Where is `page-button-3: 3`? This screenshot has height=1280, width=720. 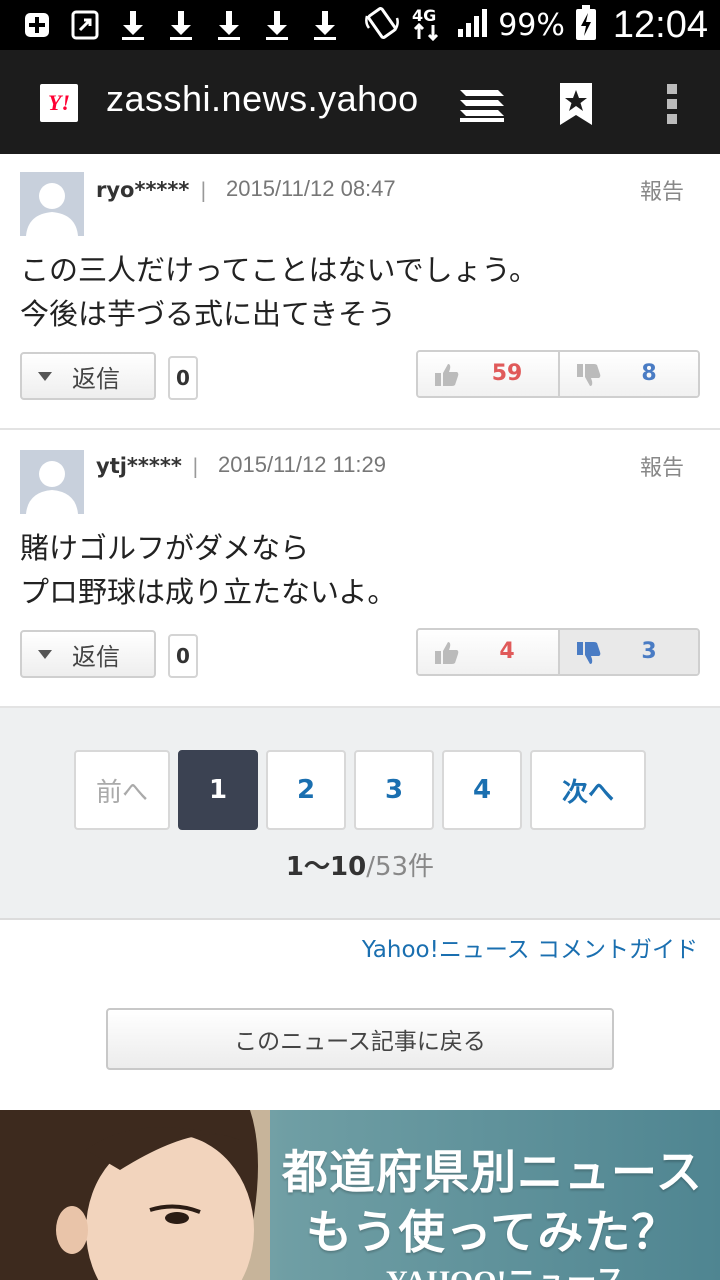 page-button-3: 3 is located at coordinates (394, 790).